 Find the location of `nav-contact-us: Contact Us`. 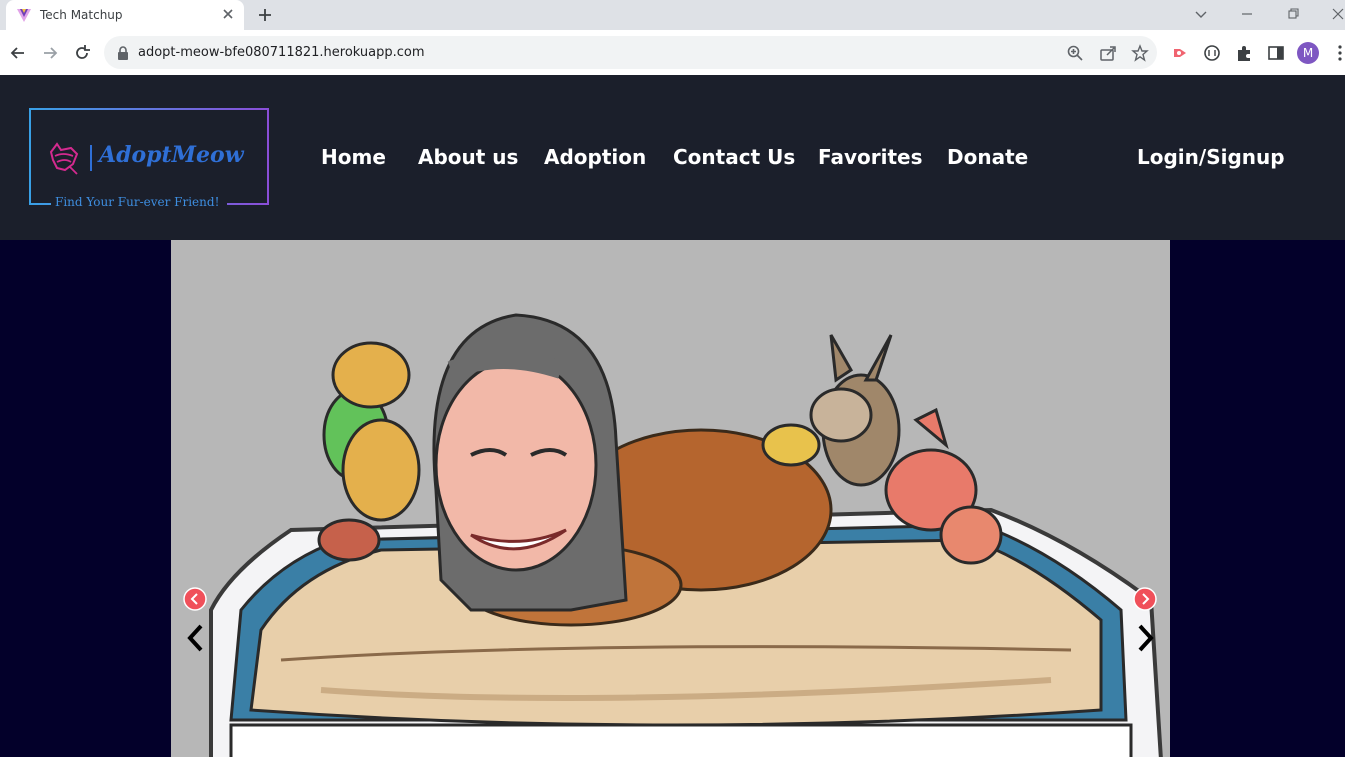

nav-contact-us: Contact Us is located at coordinates (734, 157).